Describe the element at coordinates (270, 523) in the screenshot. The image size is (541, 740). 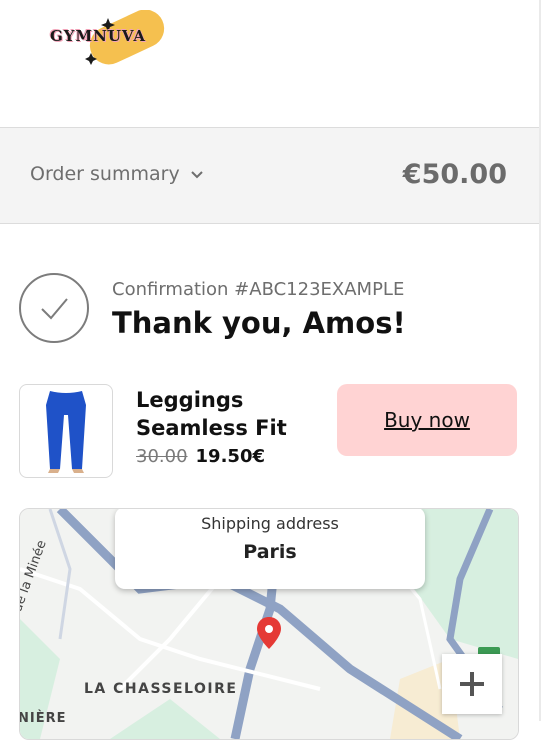
I see `shipping-address-label: Shipping address` at that location.